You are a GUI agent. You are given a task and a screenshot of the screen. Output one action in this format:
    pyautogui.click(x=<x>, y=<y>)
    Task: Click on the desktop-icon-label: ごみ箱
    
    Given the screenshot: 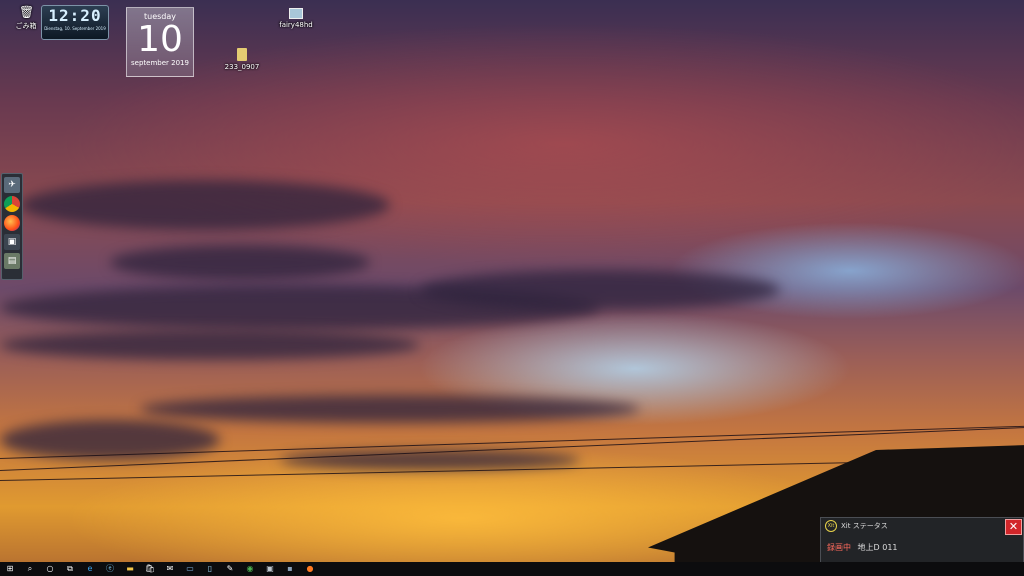 What is the action you would take?
    pyautogui.click(x=26, y=26)
    